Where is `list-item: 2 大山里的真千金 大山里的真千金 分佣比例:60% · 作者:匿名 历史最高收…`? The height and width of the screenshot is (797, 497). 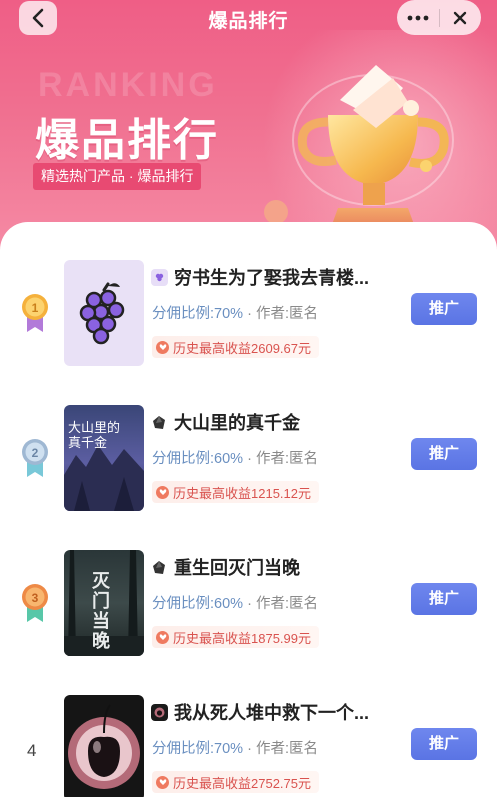
list-item: 2 大山里的真千金 大山里的真千金 分佣比例:60% · 作者:匿名 历史最高收… is located at coordinates (248, 460).